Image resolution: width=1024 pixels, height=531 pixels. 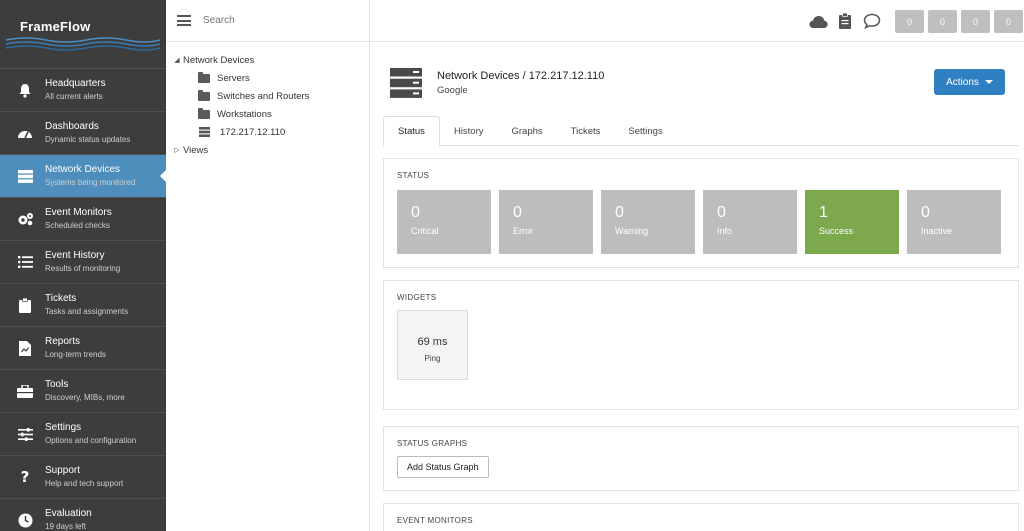 What do you see at coordinates (444, 222) in the screenshot?
I see `status-tile-critical: 0 Critical` at bounding box center [444, 222].